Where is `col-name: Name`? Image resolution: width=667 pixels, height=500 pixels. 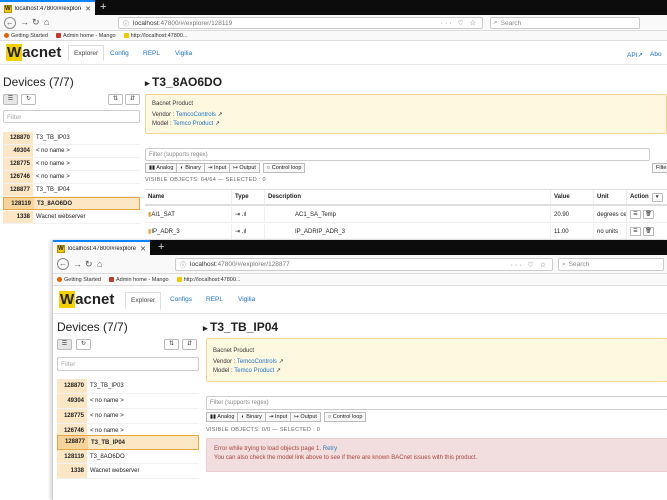
col-name: Name is located at coordinates (154, 197).